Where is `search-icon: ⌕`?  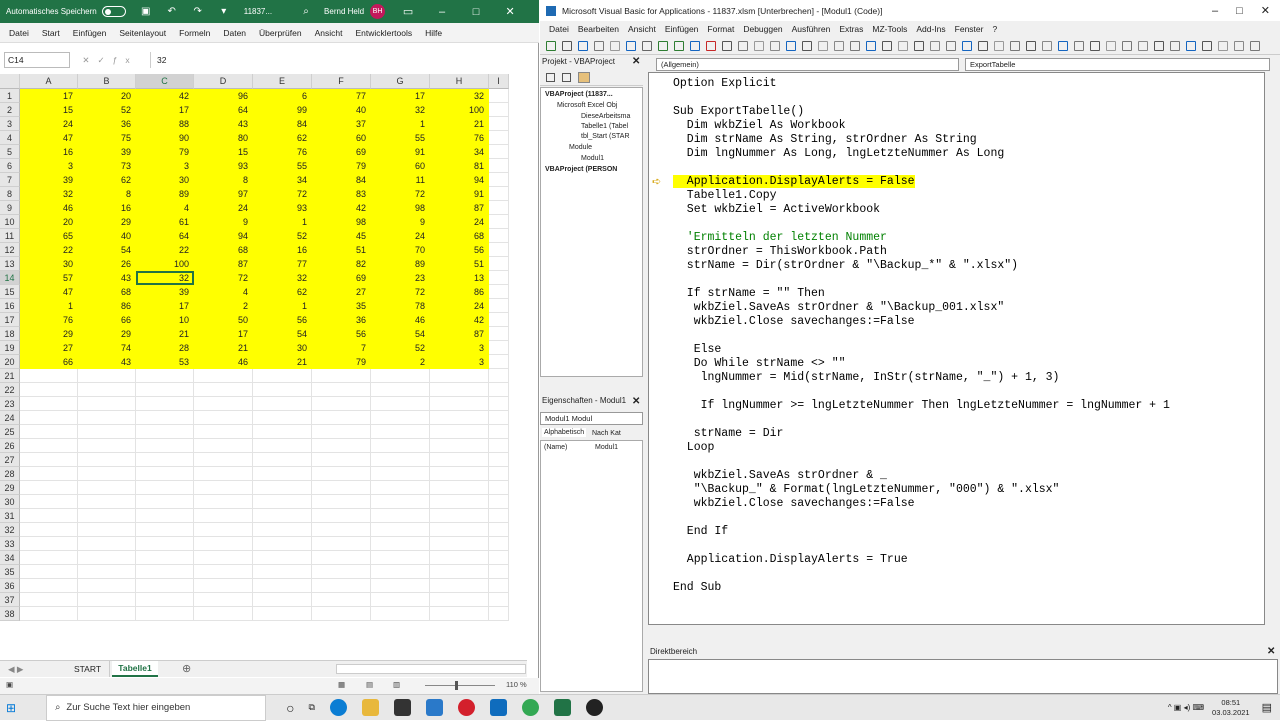
search-icon: ⌕ is located at coordinates (306, 12).